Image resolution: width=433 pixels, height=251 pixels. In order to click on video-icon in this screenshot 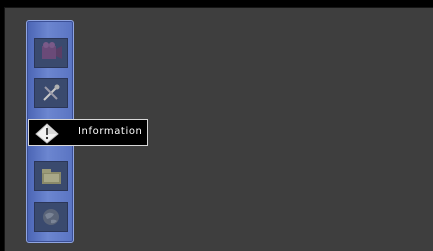, I will do `click(52, 50)`.